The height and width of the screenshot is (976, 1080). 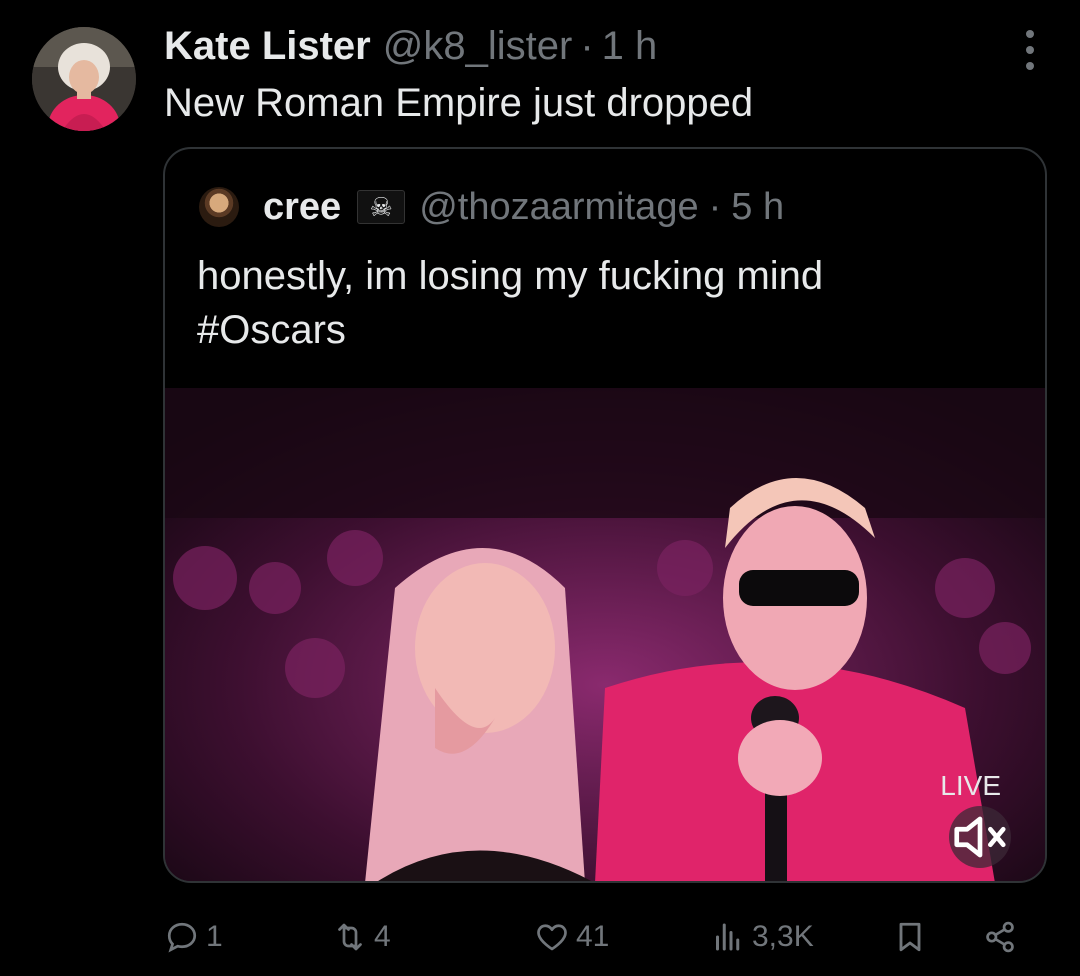 I want to click on quoted-author-handle: @thozaarmitage, so click(x=559, y=207).